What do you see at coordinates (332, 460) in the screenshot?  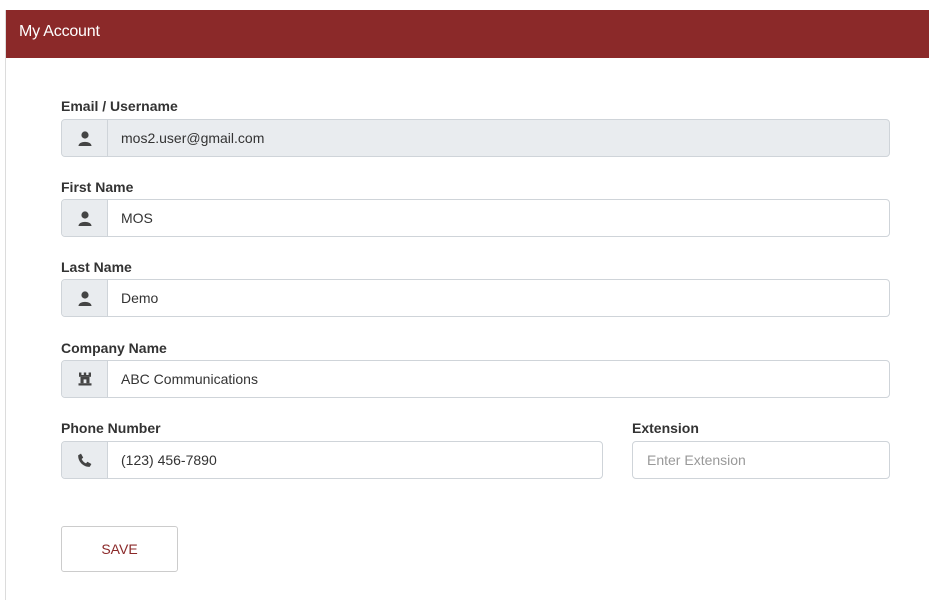 I see `phone-number-field: (123) 456-7890` at bounding box center [332, 460].